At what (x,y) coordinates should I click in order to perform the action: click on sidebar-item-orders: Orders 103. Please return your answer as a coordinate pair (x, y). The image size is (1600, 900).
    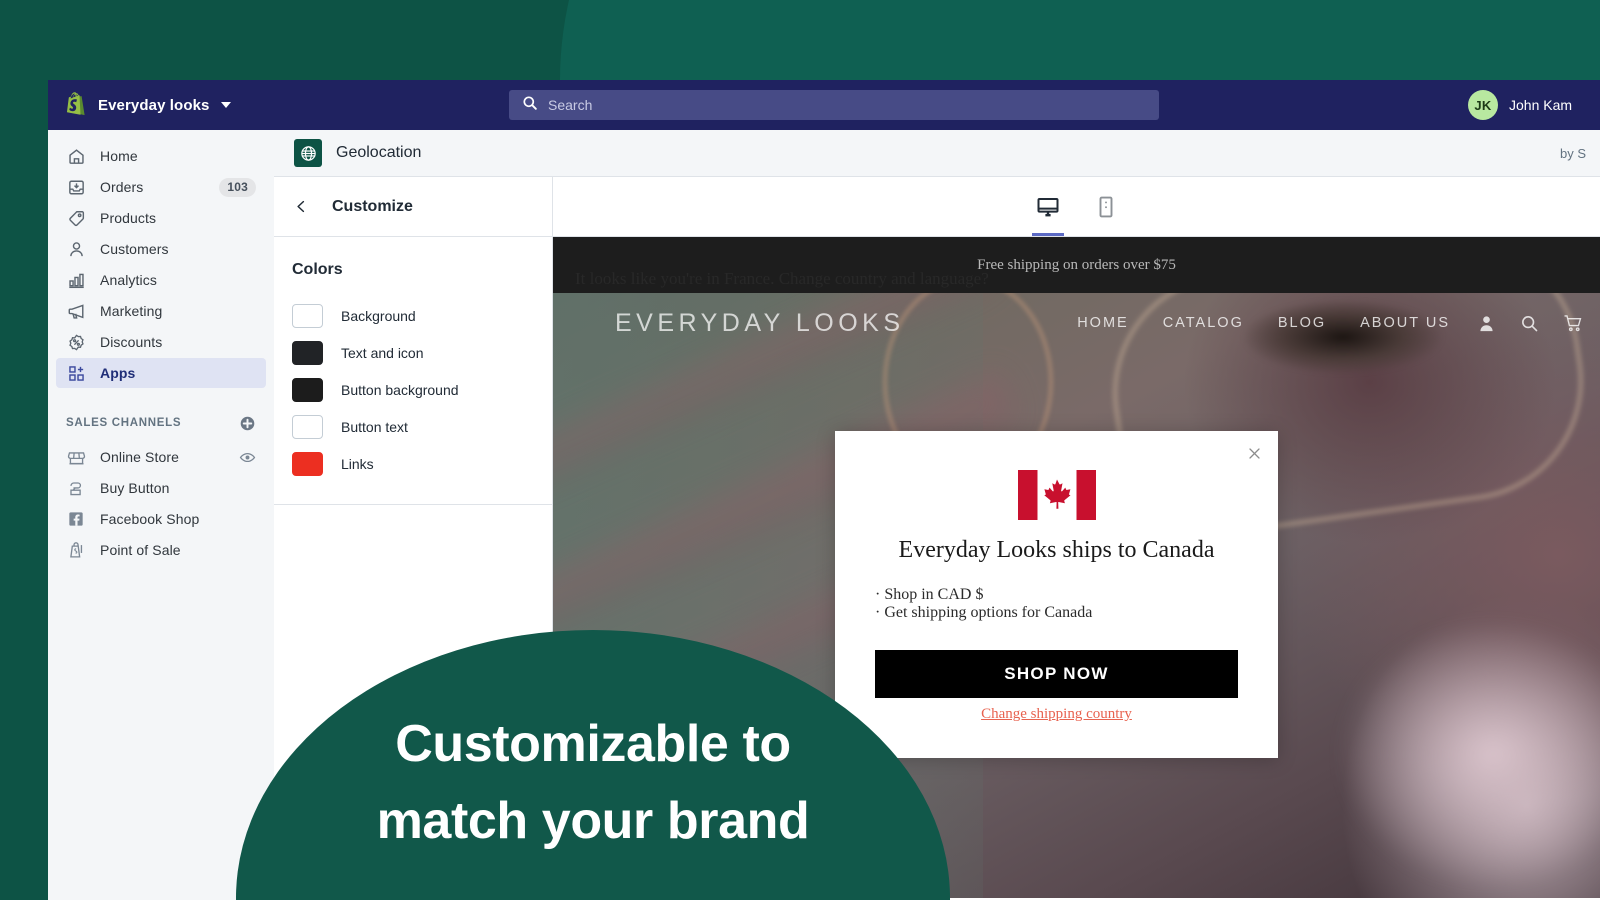
    Looking at the image, I should click on (161, 187).